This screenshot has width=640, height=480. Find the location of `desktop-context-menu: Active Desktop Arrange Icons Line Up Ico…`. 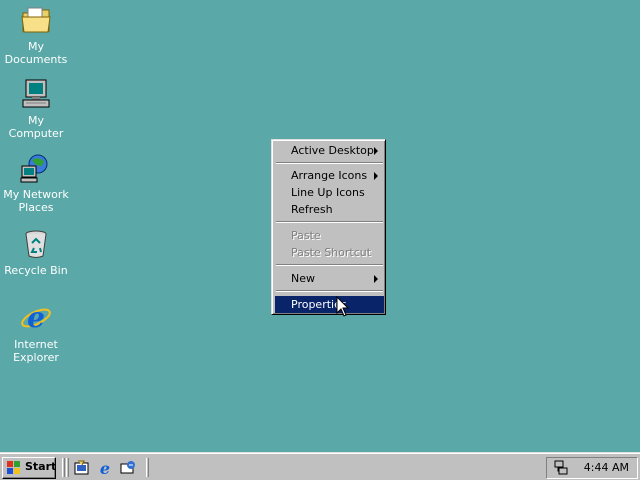

desktop-context-menu: Active Desktop Arrange Icons Line Up Ico… is located at coordinates (328, 227).